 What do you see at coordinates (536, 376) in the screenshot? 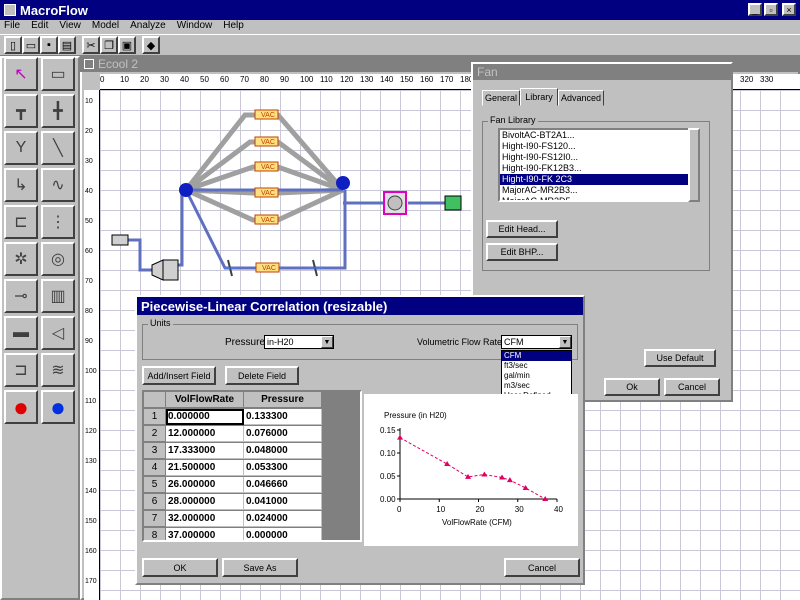
I see `dropdown-option: gal/min` at bounding box center [536, 376].